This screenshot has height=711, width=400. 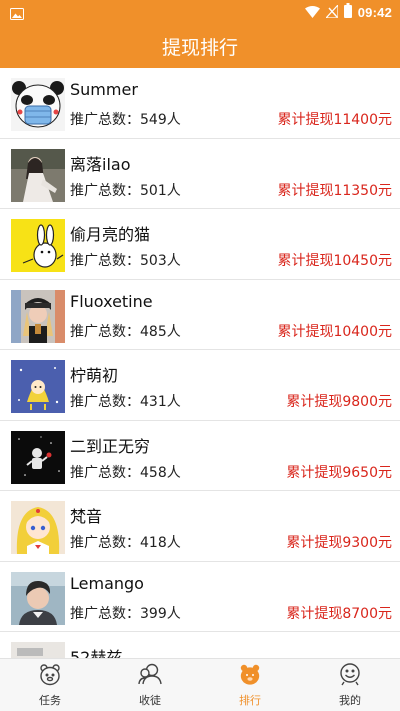 What do you see at coordinates (339, 613) in the screenshot?
I see `withdraw-total: 累计提现8700元` at bounding box center [339, 613].